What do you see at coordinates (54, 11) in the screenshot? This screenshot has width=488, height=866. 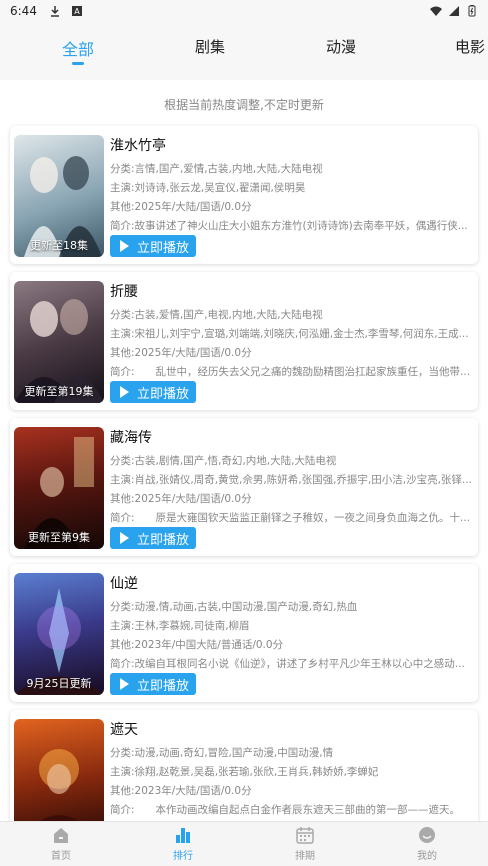 I see `download-icon` at bounding box center [54, 11].